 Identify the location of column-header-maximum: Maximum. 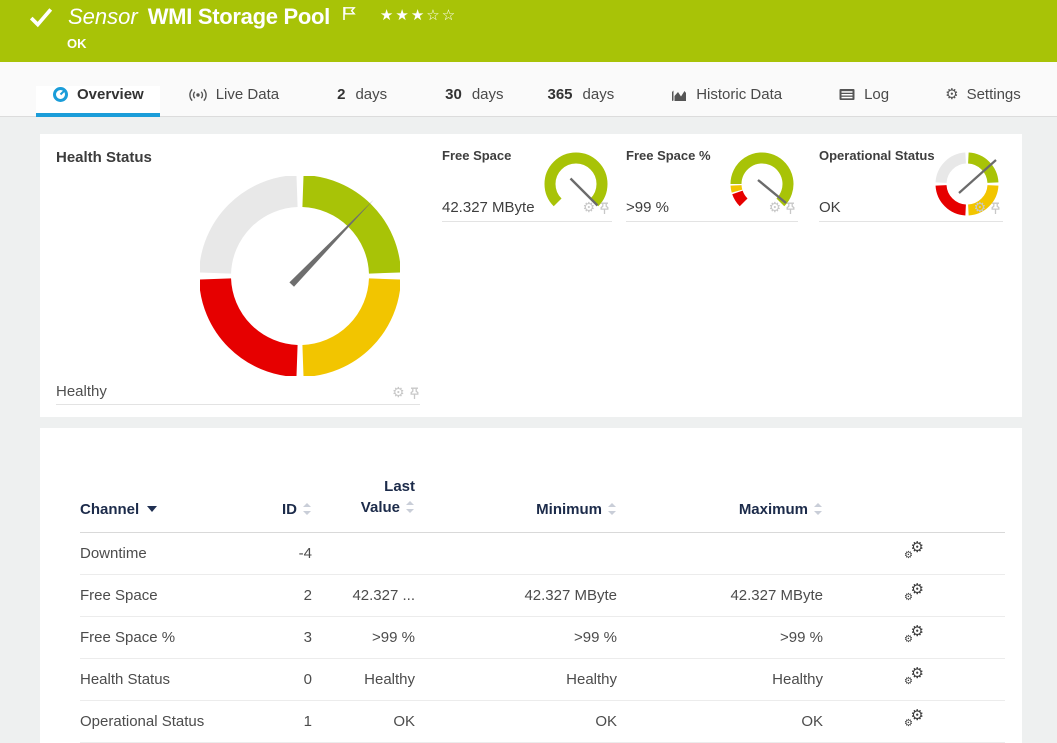
(720, 480).